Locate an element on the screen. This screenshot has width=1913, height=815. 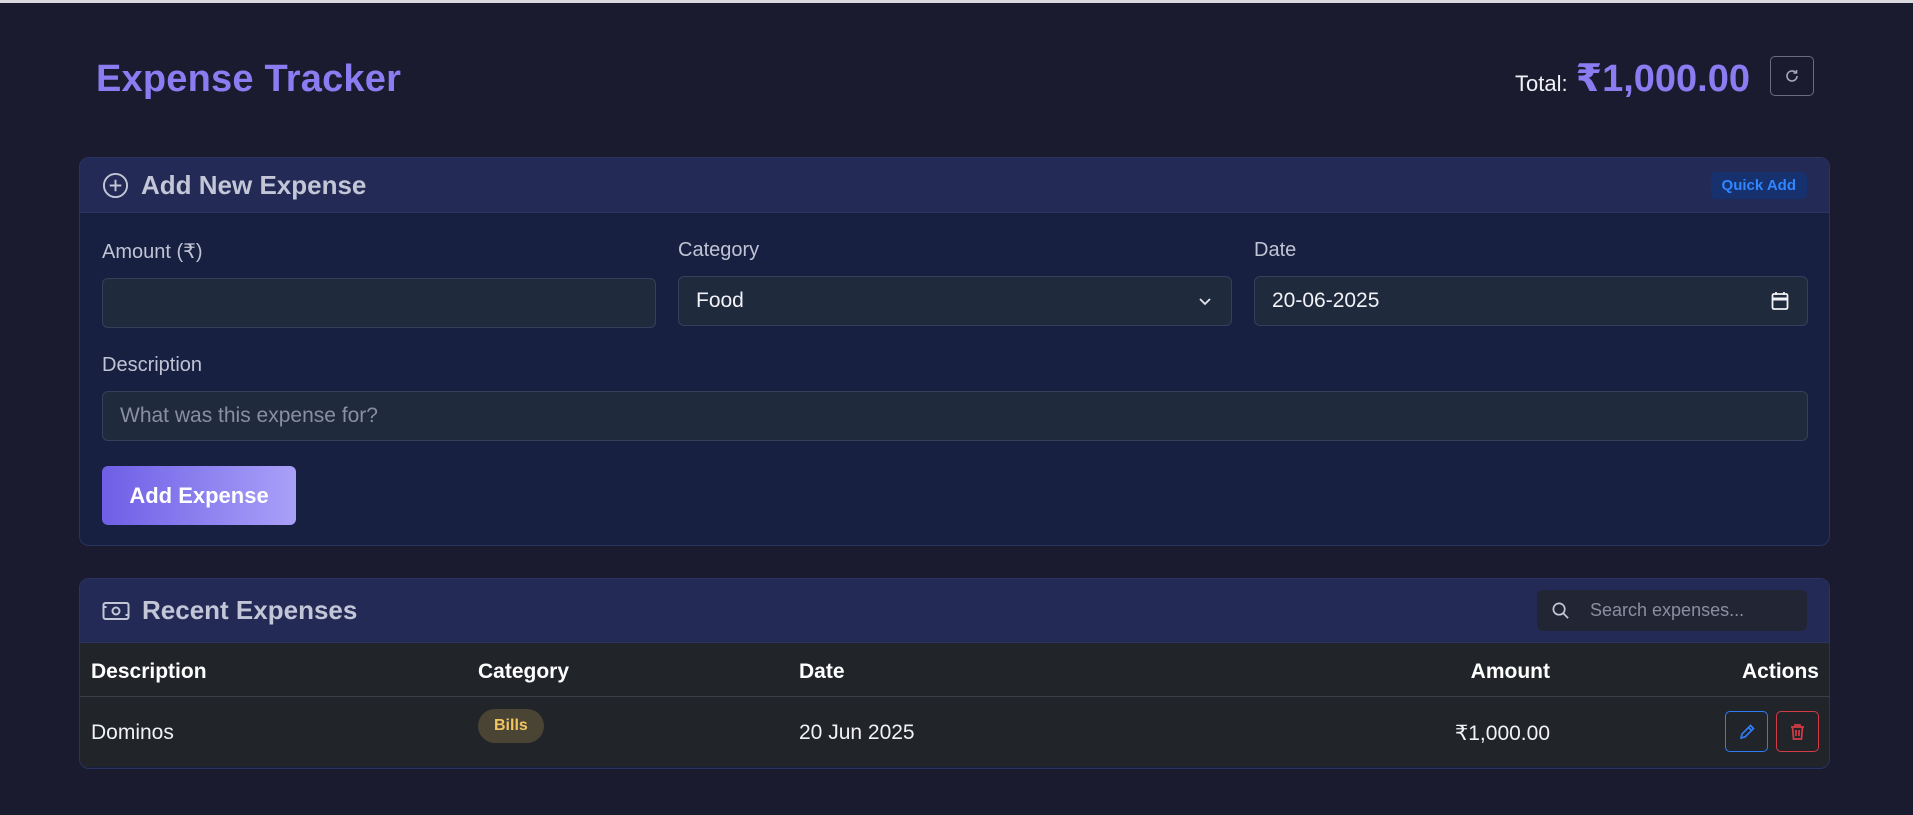
total-summary: Total: ₹1,000.00 is located at coordinates (1632, 78).